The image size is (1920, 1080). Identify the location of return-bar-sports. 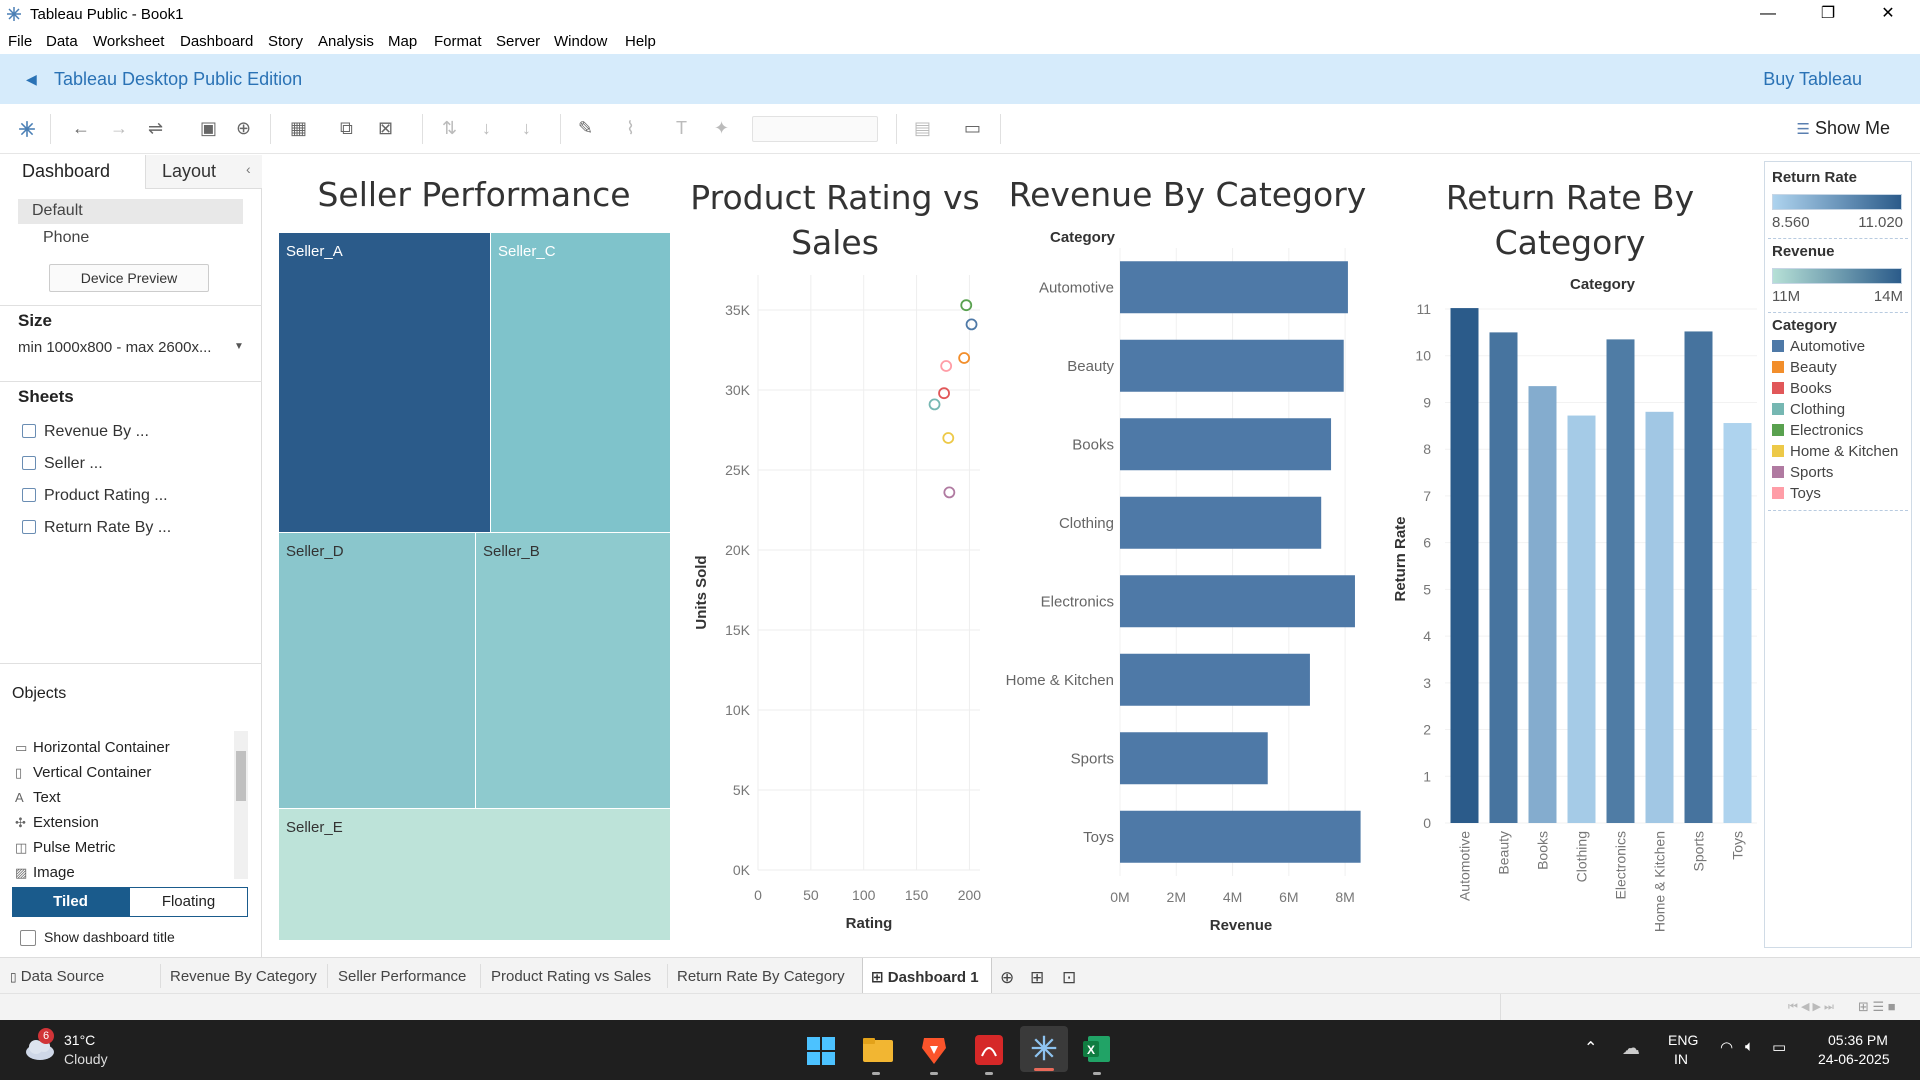
(1698, 577).